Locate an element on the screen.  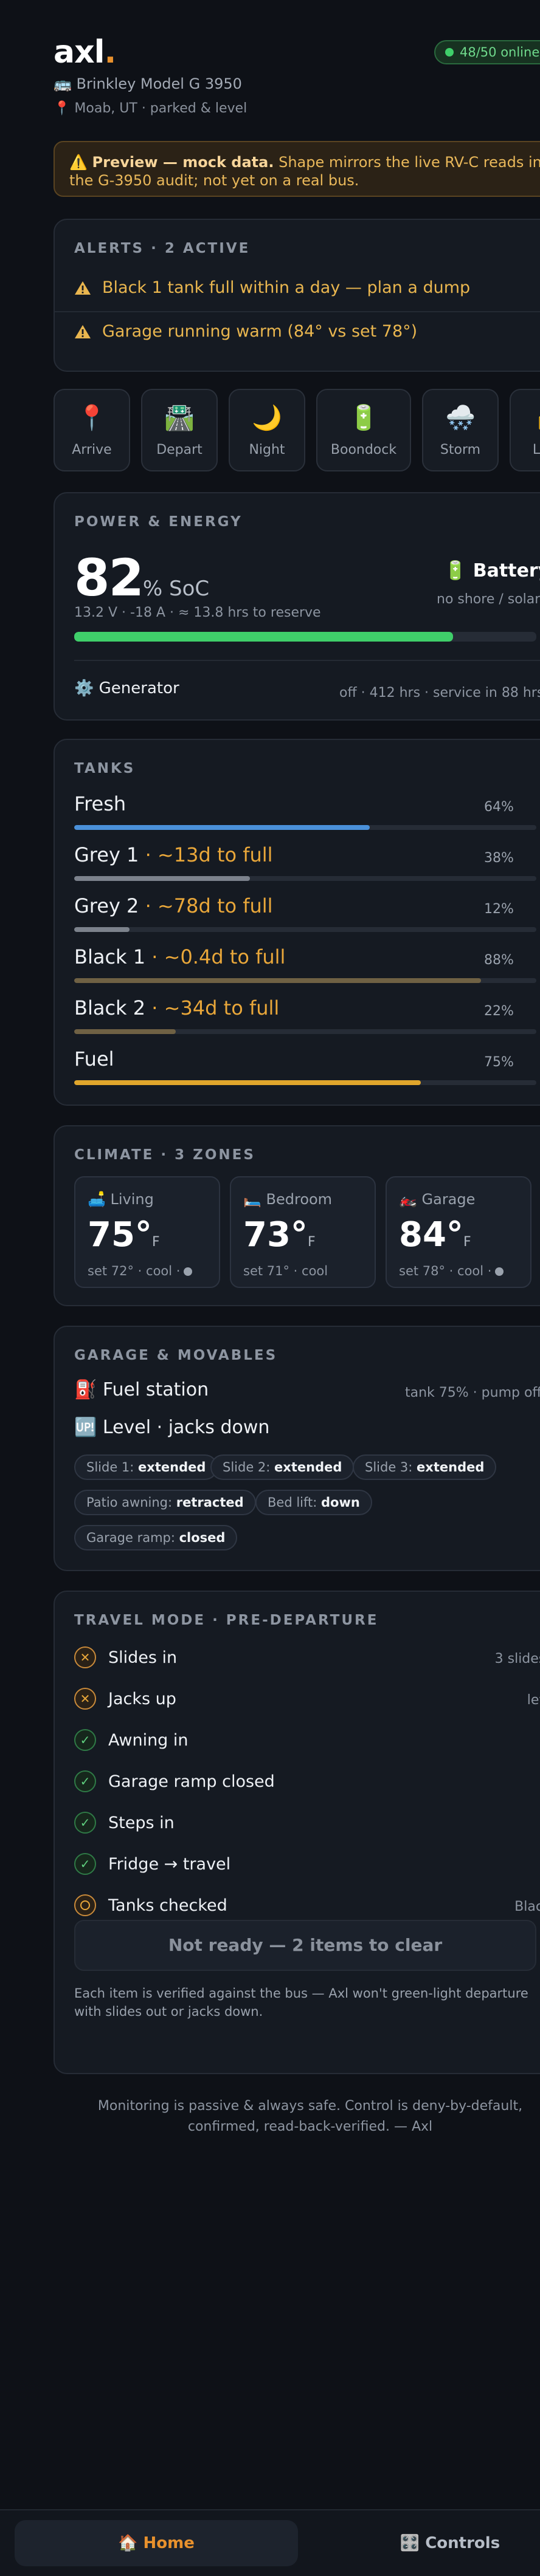
generator-status: off · 412 hrs · service in 88 hrs is located at coordinates (439, 693).